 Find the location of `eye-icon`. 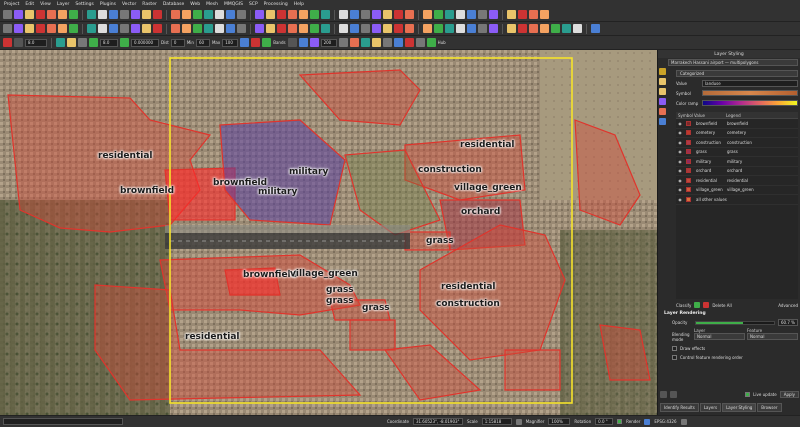

eye-icon is located at coordinates (245, 42).